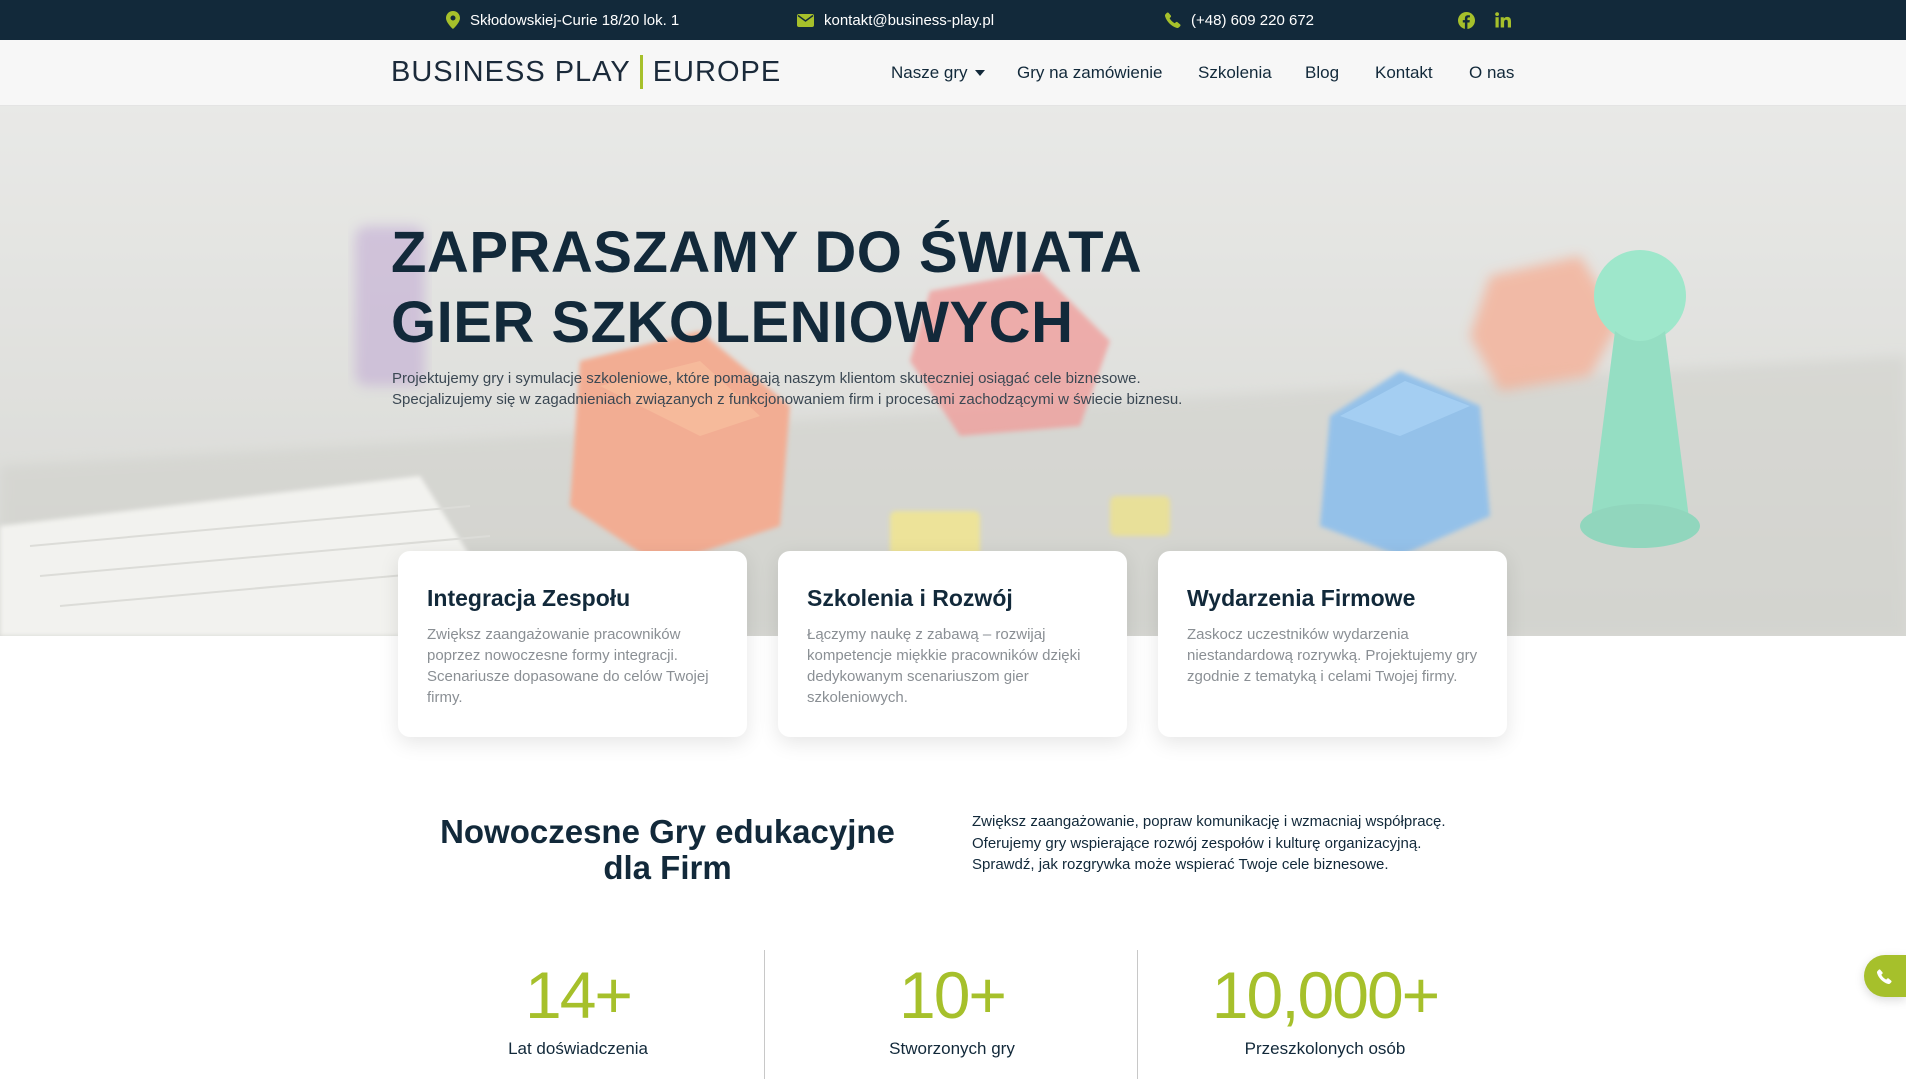 This screenshot has width=1906, height=1079. I want to click on facebook-icon, so click(1466, 20).